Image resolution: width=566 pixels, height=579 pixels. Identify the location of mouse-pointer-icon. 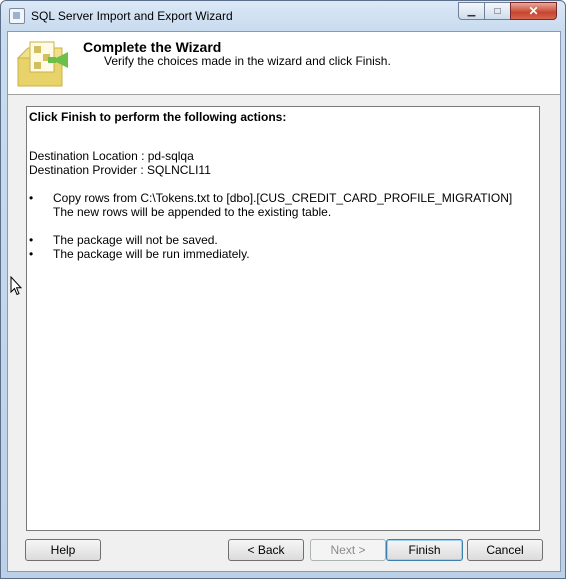
(16, 286).